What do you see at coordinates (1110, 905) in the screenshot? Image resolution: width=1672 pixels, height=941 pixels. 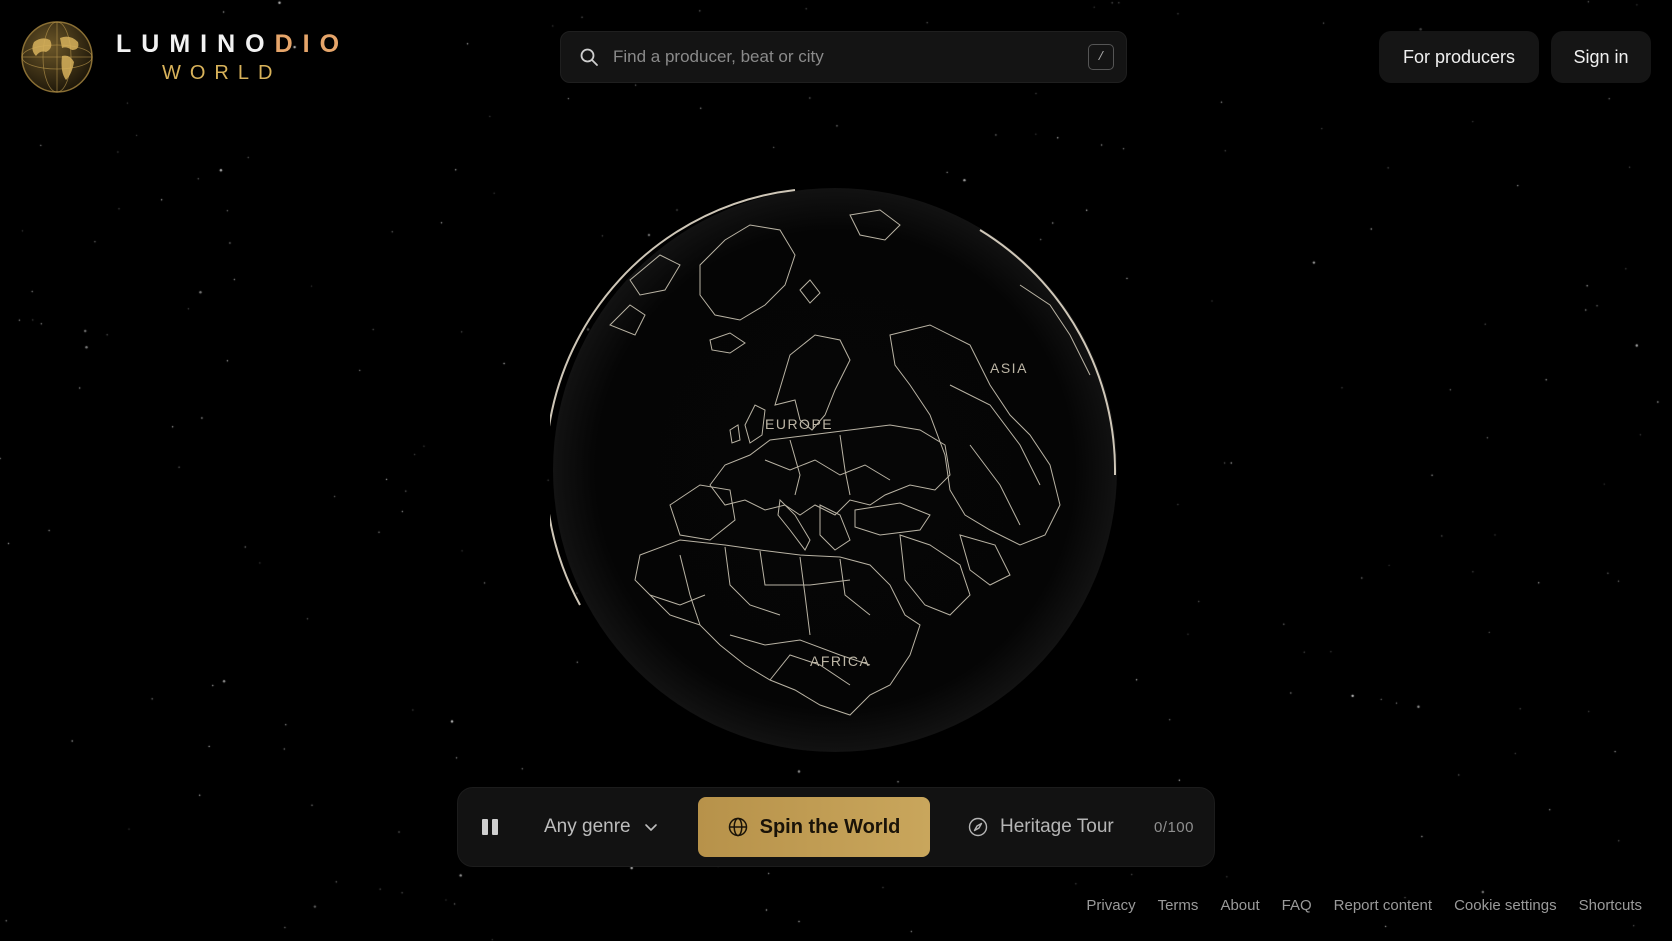 I see `footer-link-privacy: Privacy` at bounding box center [1110, 905].